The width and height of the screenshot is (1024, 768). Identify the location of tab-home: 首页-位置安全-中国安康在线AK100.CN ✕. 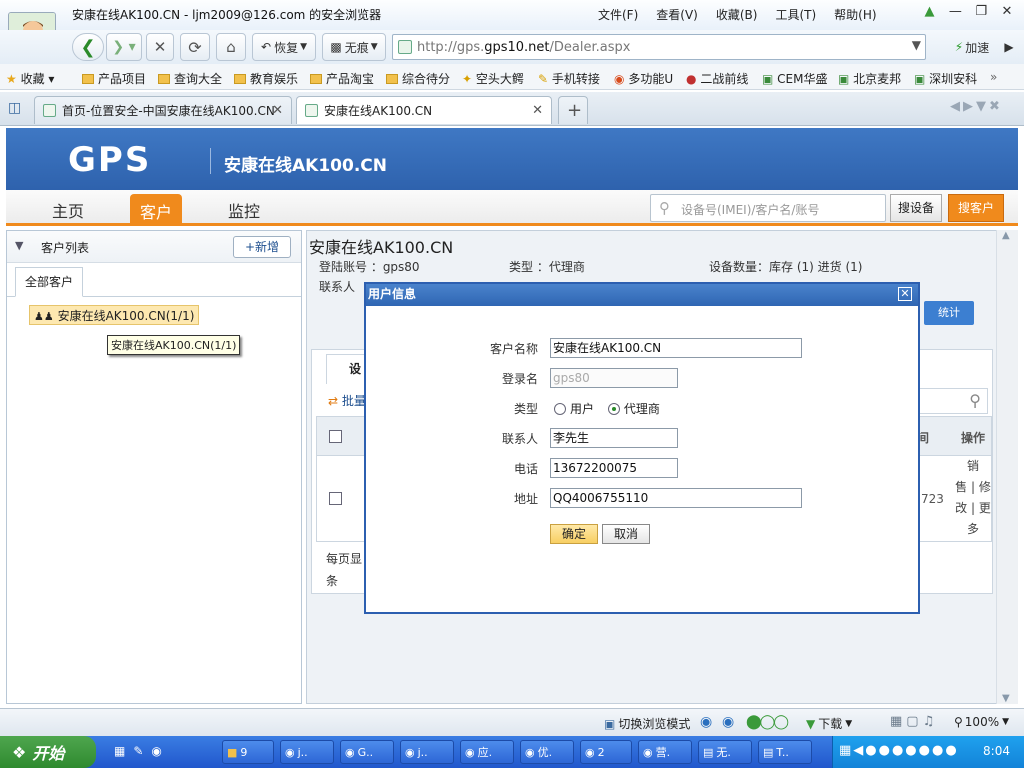
(163, 110).